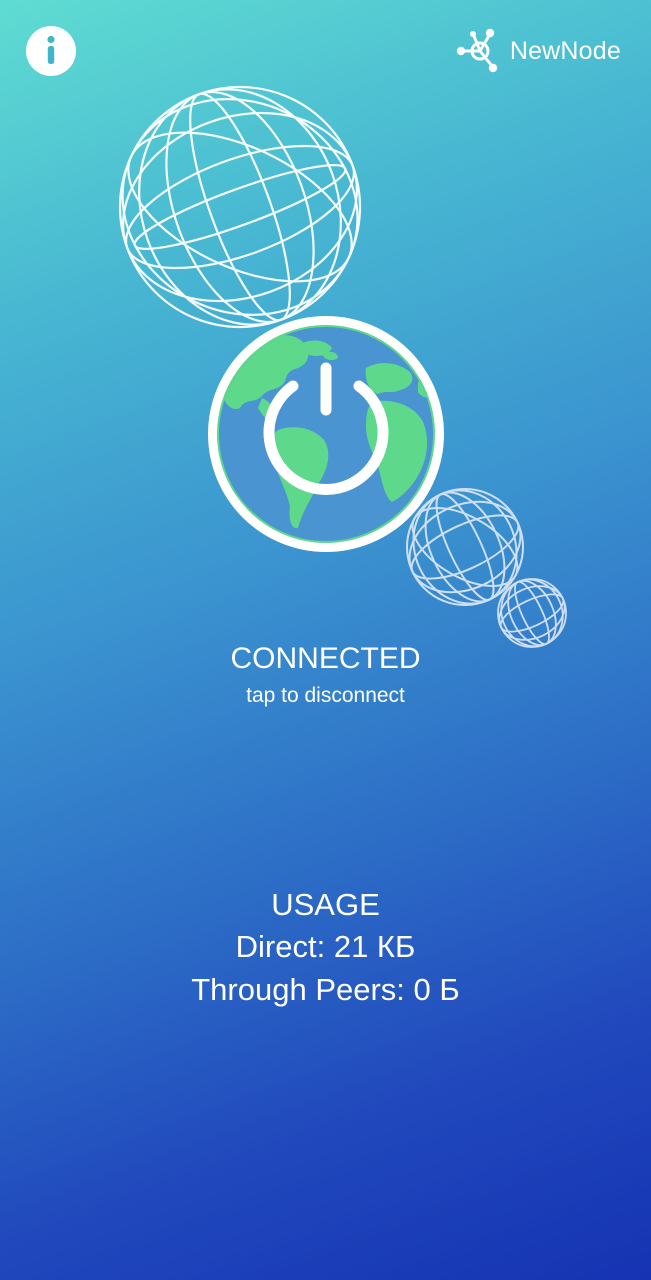 The width and height of the screenshot is (651, 1280). I want to click on connection-hint: tap to disconnect, so click(325, 695).